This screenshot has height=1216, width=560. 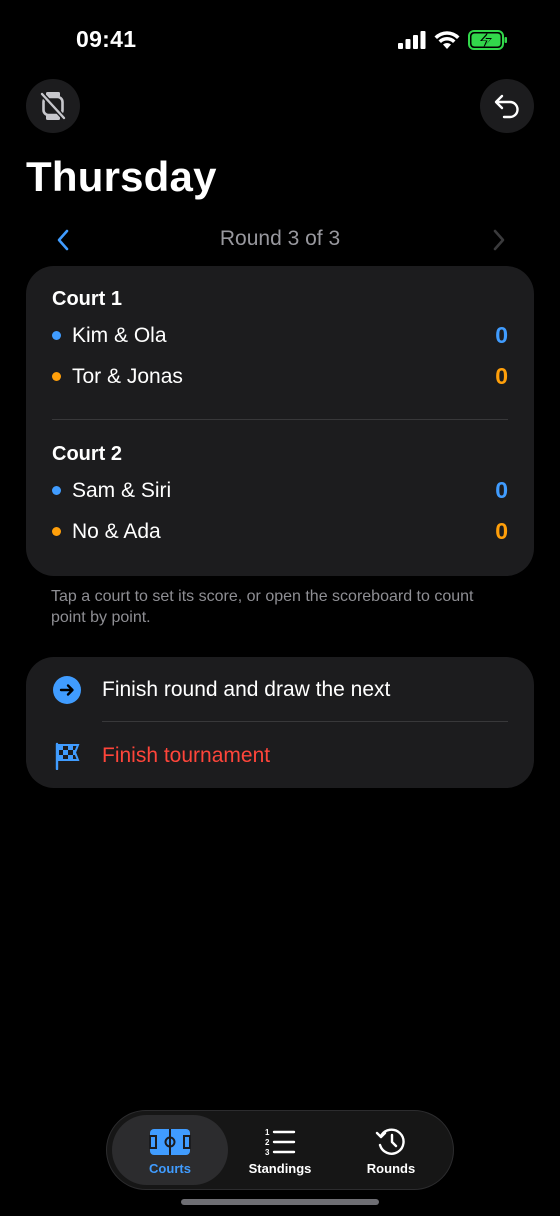 I want to click on undo-button, so click(x=507, y=106).